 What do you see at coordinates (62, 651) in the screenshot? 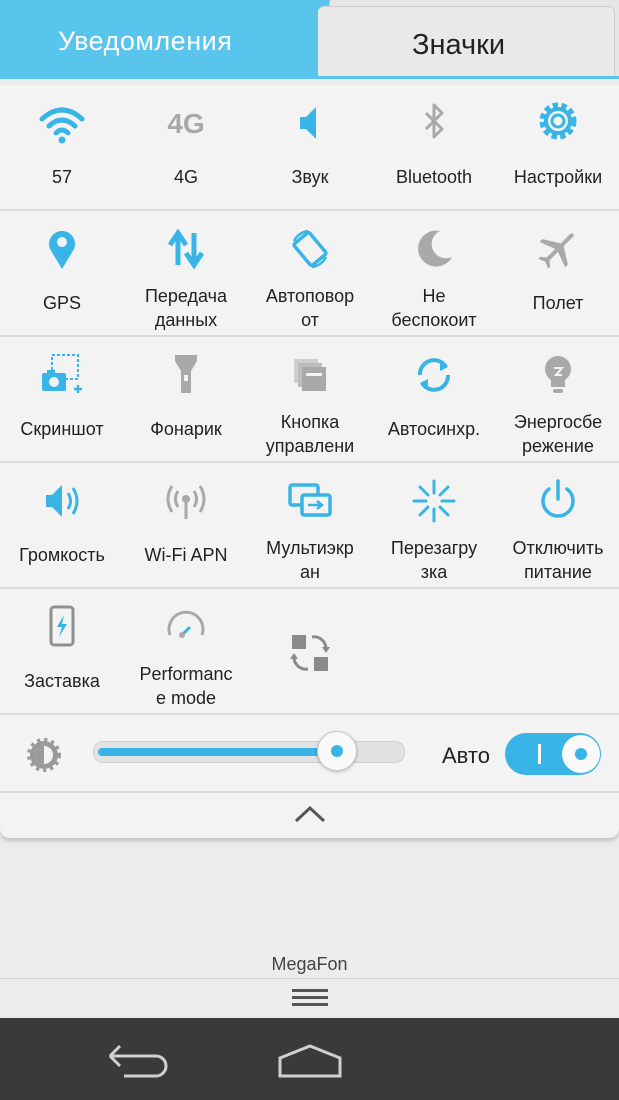
I see `tile-screensaver: Заставка` at bounding box center [62, 651].